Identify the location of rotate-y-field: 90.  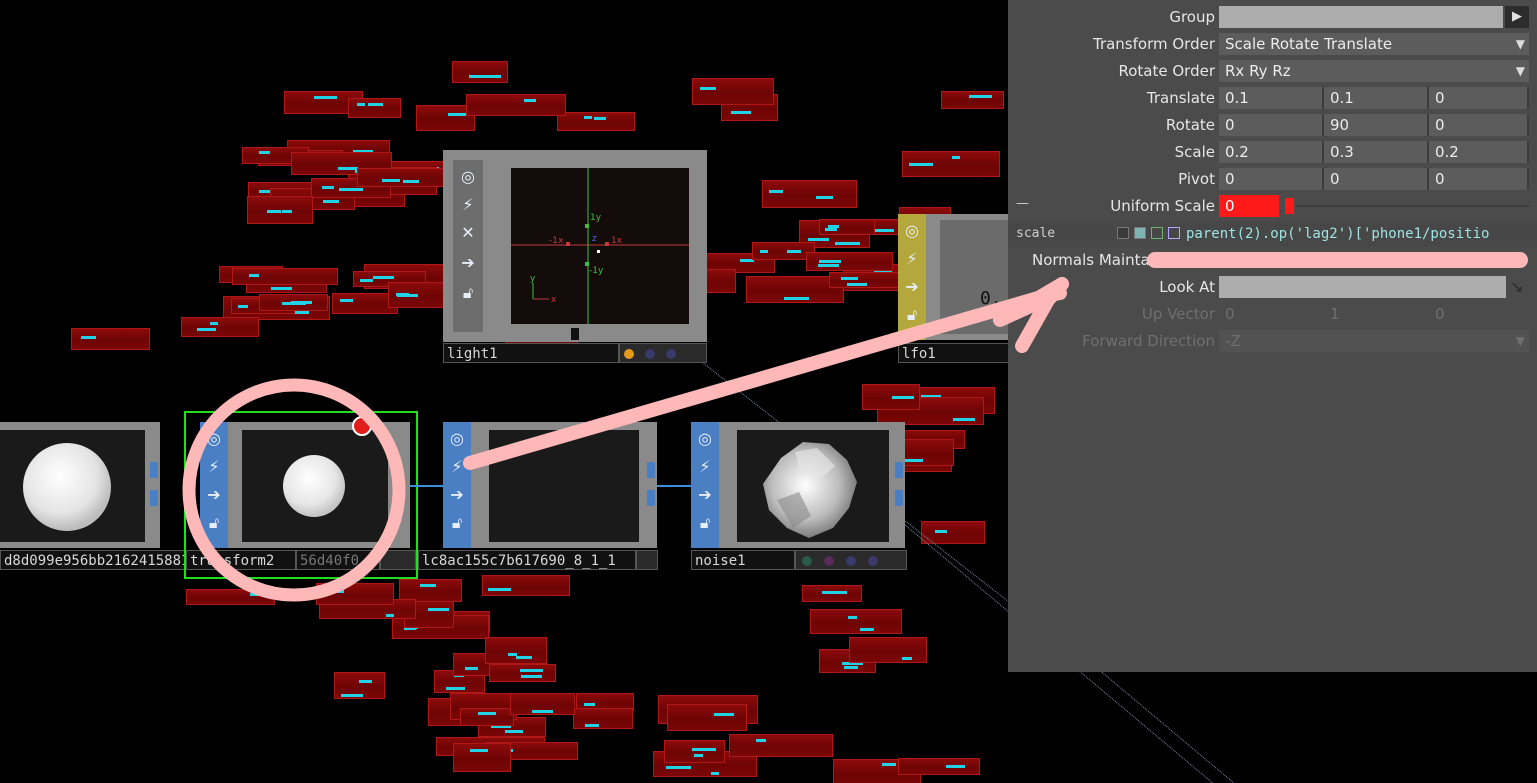
(1376, 125).